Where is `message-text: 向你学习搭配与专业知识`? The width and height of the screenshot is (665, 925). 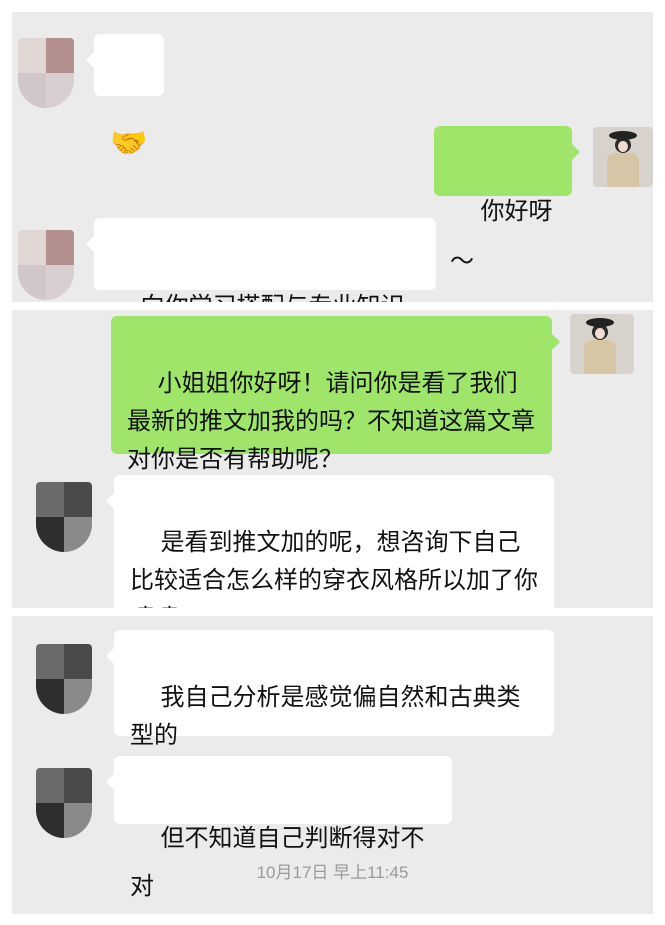 message-text: 向你学习搭配与专业知识 is located at coordinates (273, 297).